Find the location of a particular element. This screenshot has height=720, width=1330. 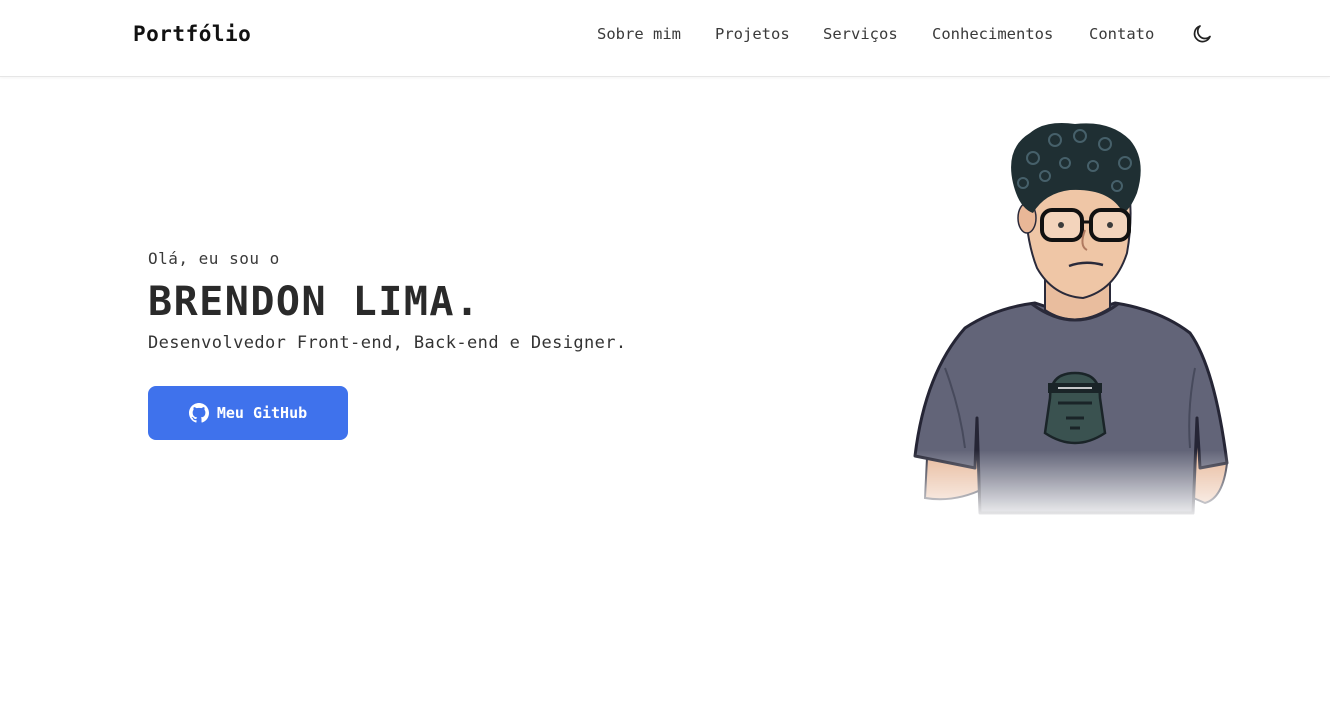

moon-icon is located at coordinates (1202, 34).